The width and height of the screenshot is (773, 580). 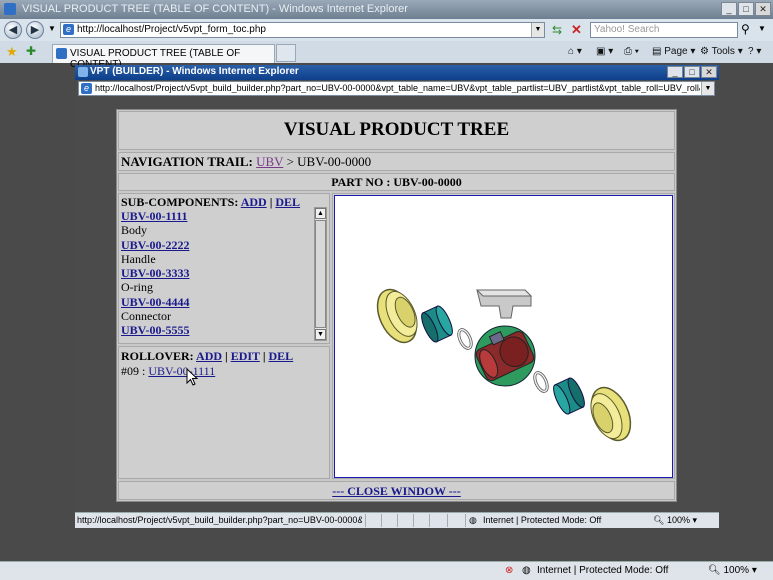 I want to click on component-link: UBV-00-4444, so click(x=155, y=302).